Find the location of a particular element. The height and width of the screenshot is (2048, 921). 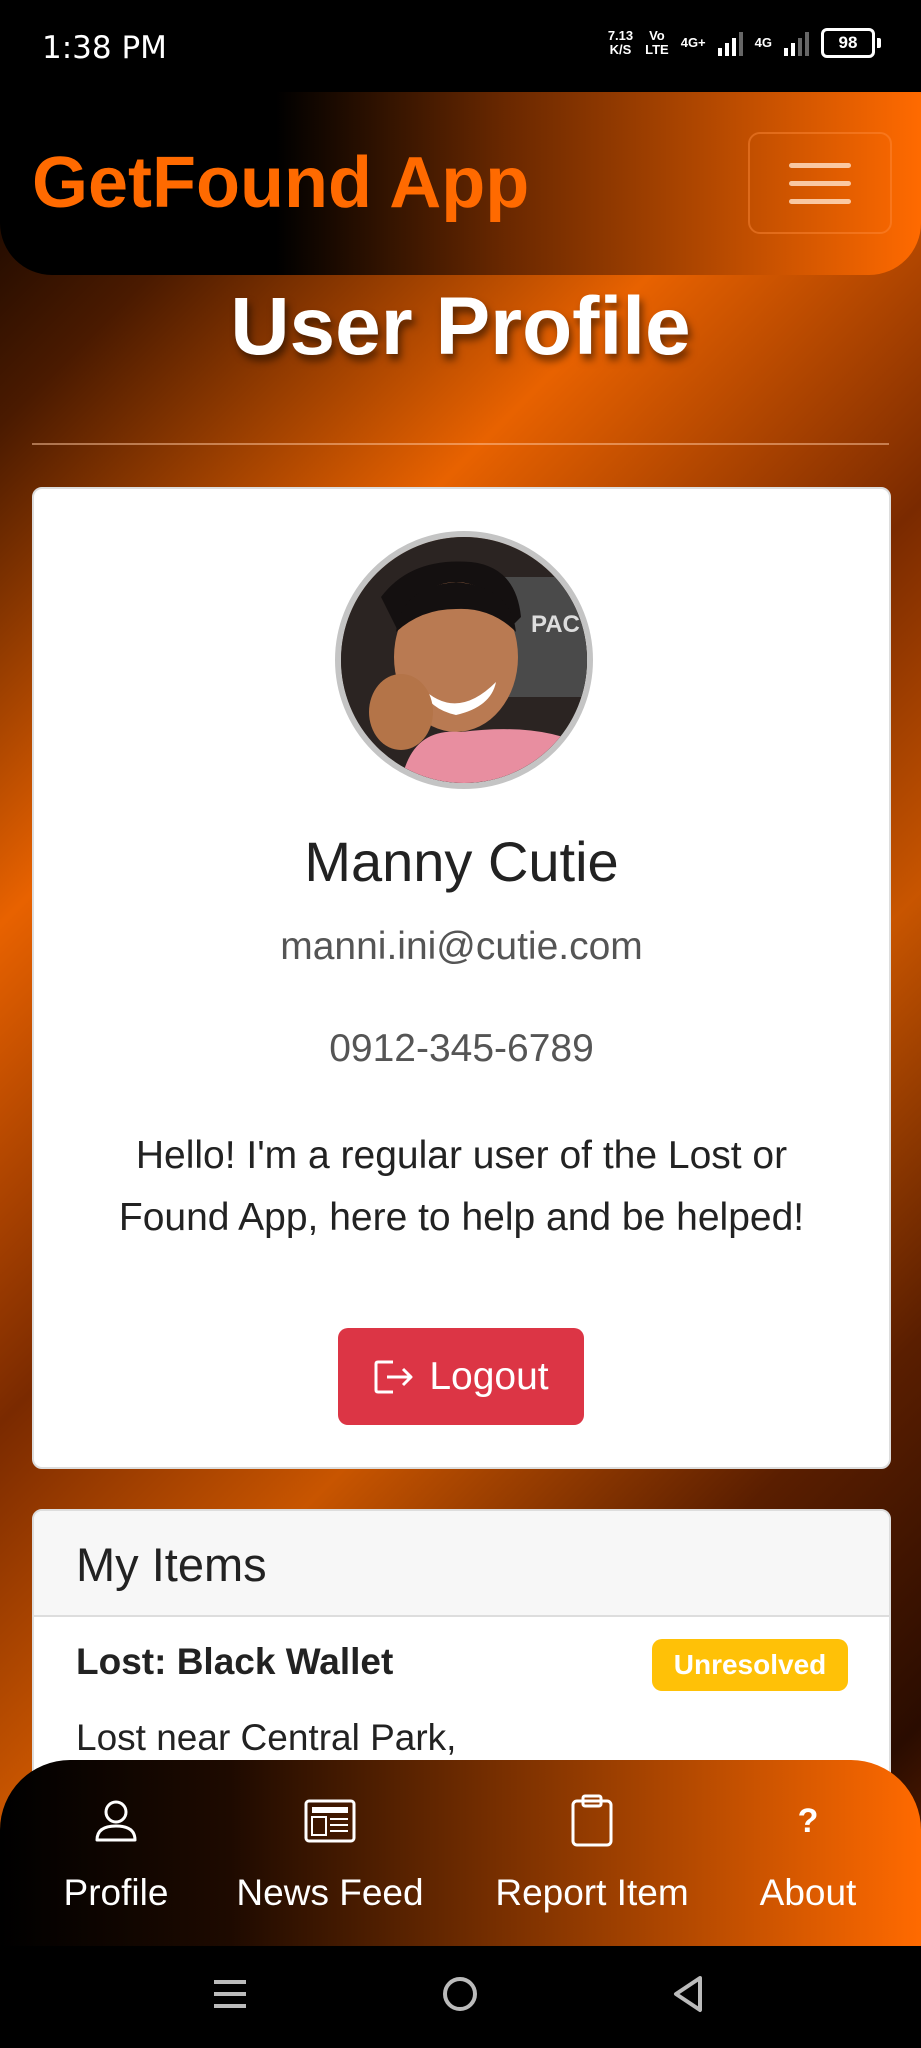

question-icon: ? is located at coordinates (808, 1821).